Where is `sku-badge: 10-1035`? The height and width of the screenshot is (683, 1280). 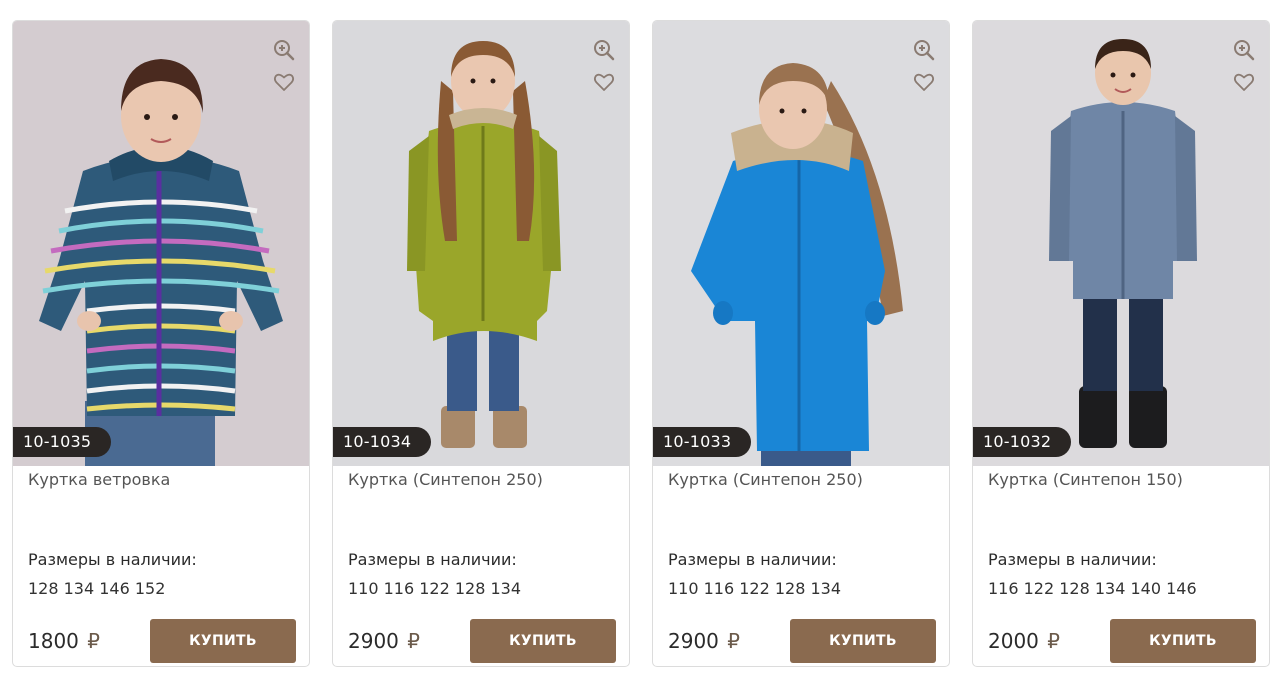
sku-badge: 10-1035 is located at coordinates (62, 442).